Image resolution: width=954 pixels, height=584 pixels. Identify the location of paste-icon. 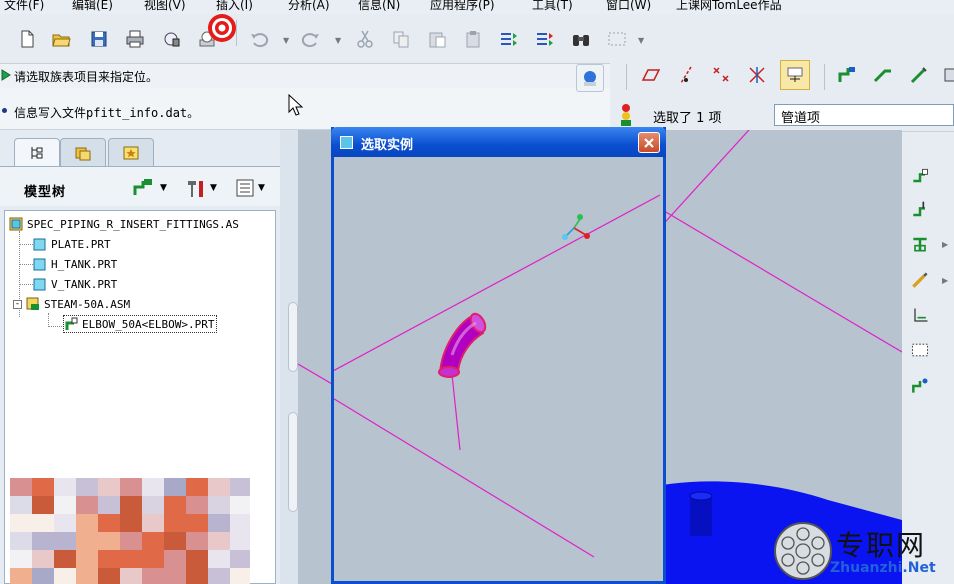
(437, 39).